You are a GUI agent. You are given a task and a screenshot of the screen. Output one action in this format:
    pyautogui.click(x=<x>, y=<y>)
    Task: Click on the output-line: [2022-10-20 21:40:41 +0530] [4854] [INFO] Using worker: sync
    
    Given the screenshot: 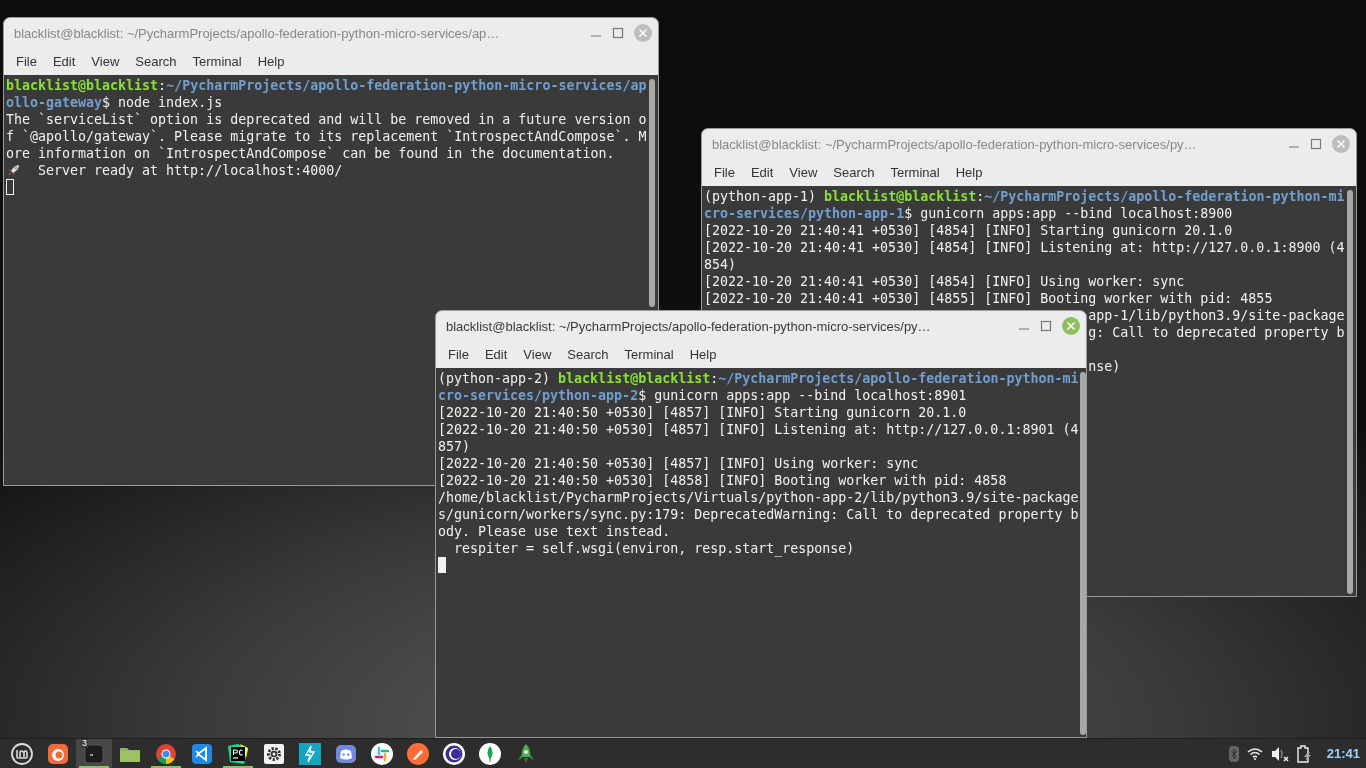 What is the action you would take?
    pyautogui.click(x=945, y=281)
    